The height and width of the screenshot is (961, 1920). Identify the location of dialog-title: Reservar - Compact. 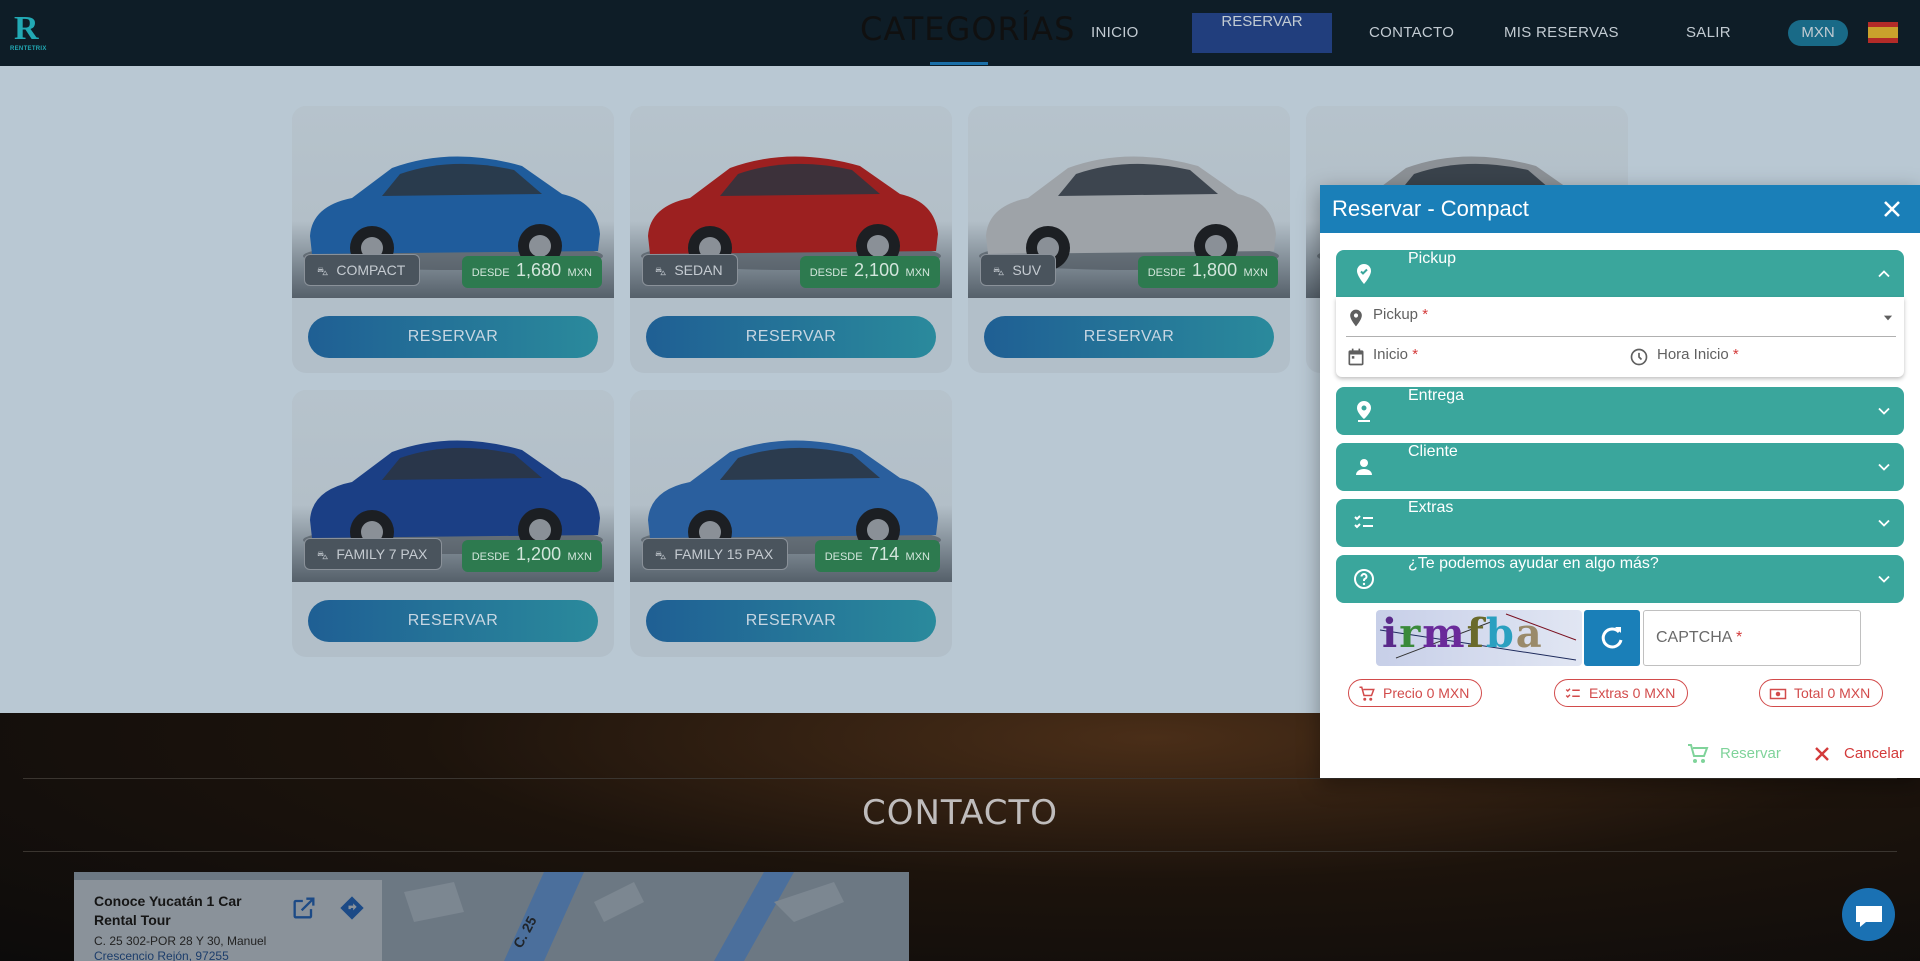
(1430, 208).